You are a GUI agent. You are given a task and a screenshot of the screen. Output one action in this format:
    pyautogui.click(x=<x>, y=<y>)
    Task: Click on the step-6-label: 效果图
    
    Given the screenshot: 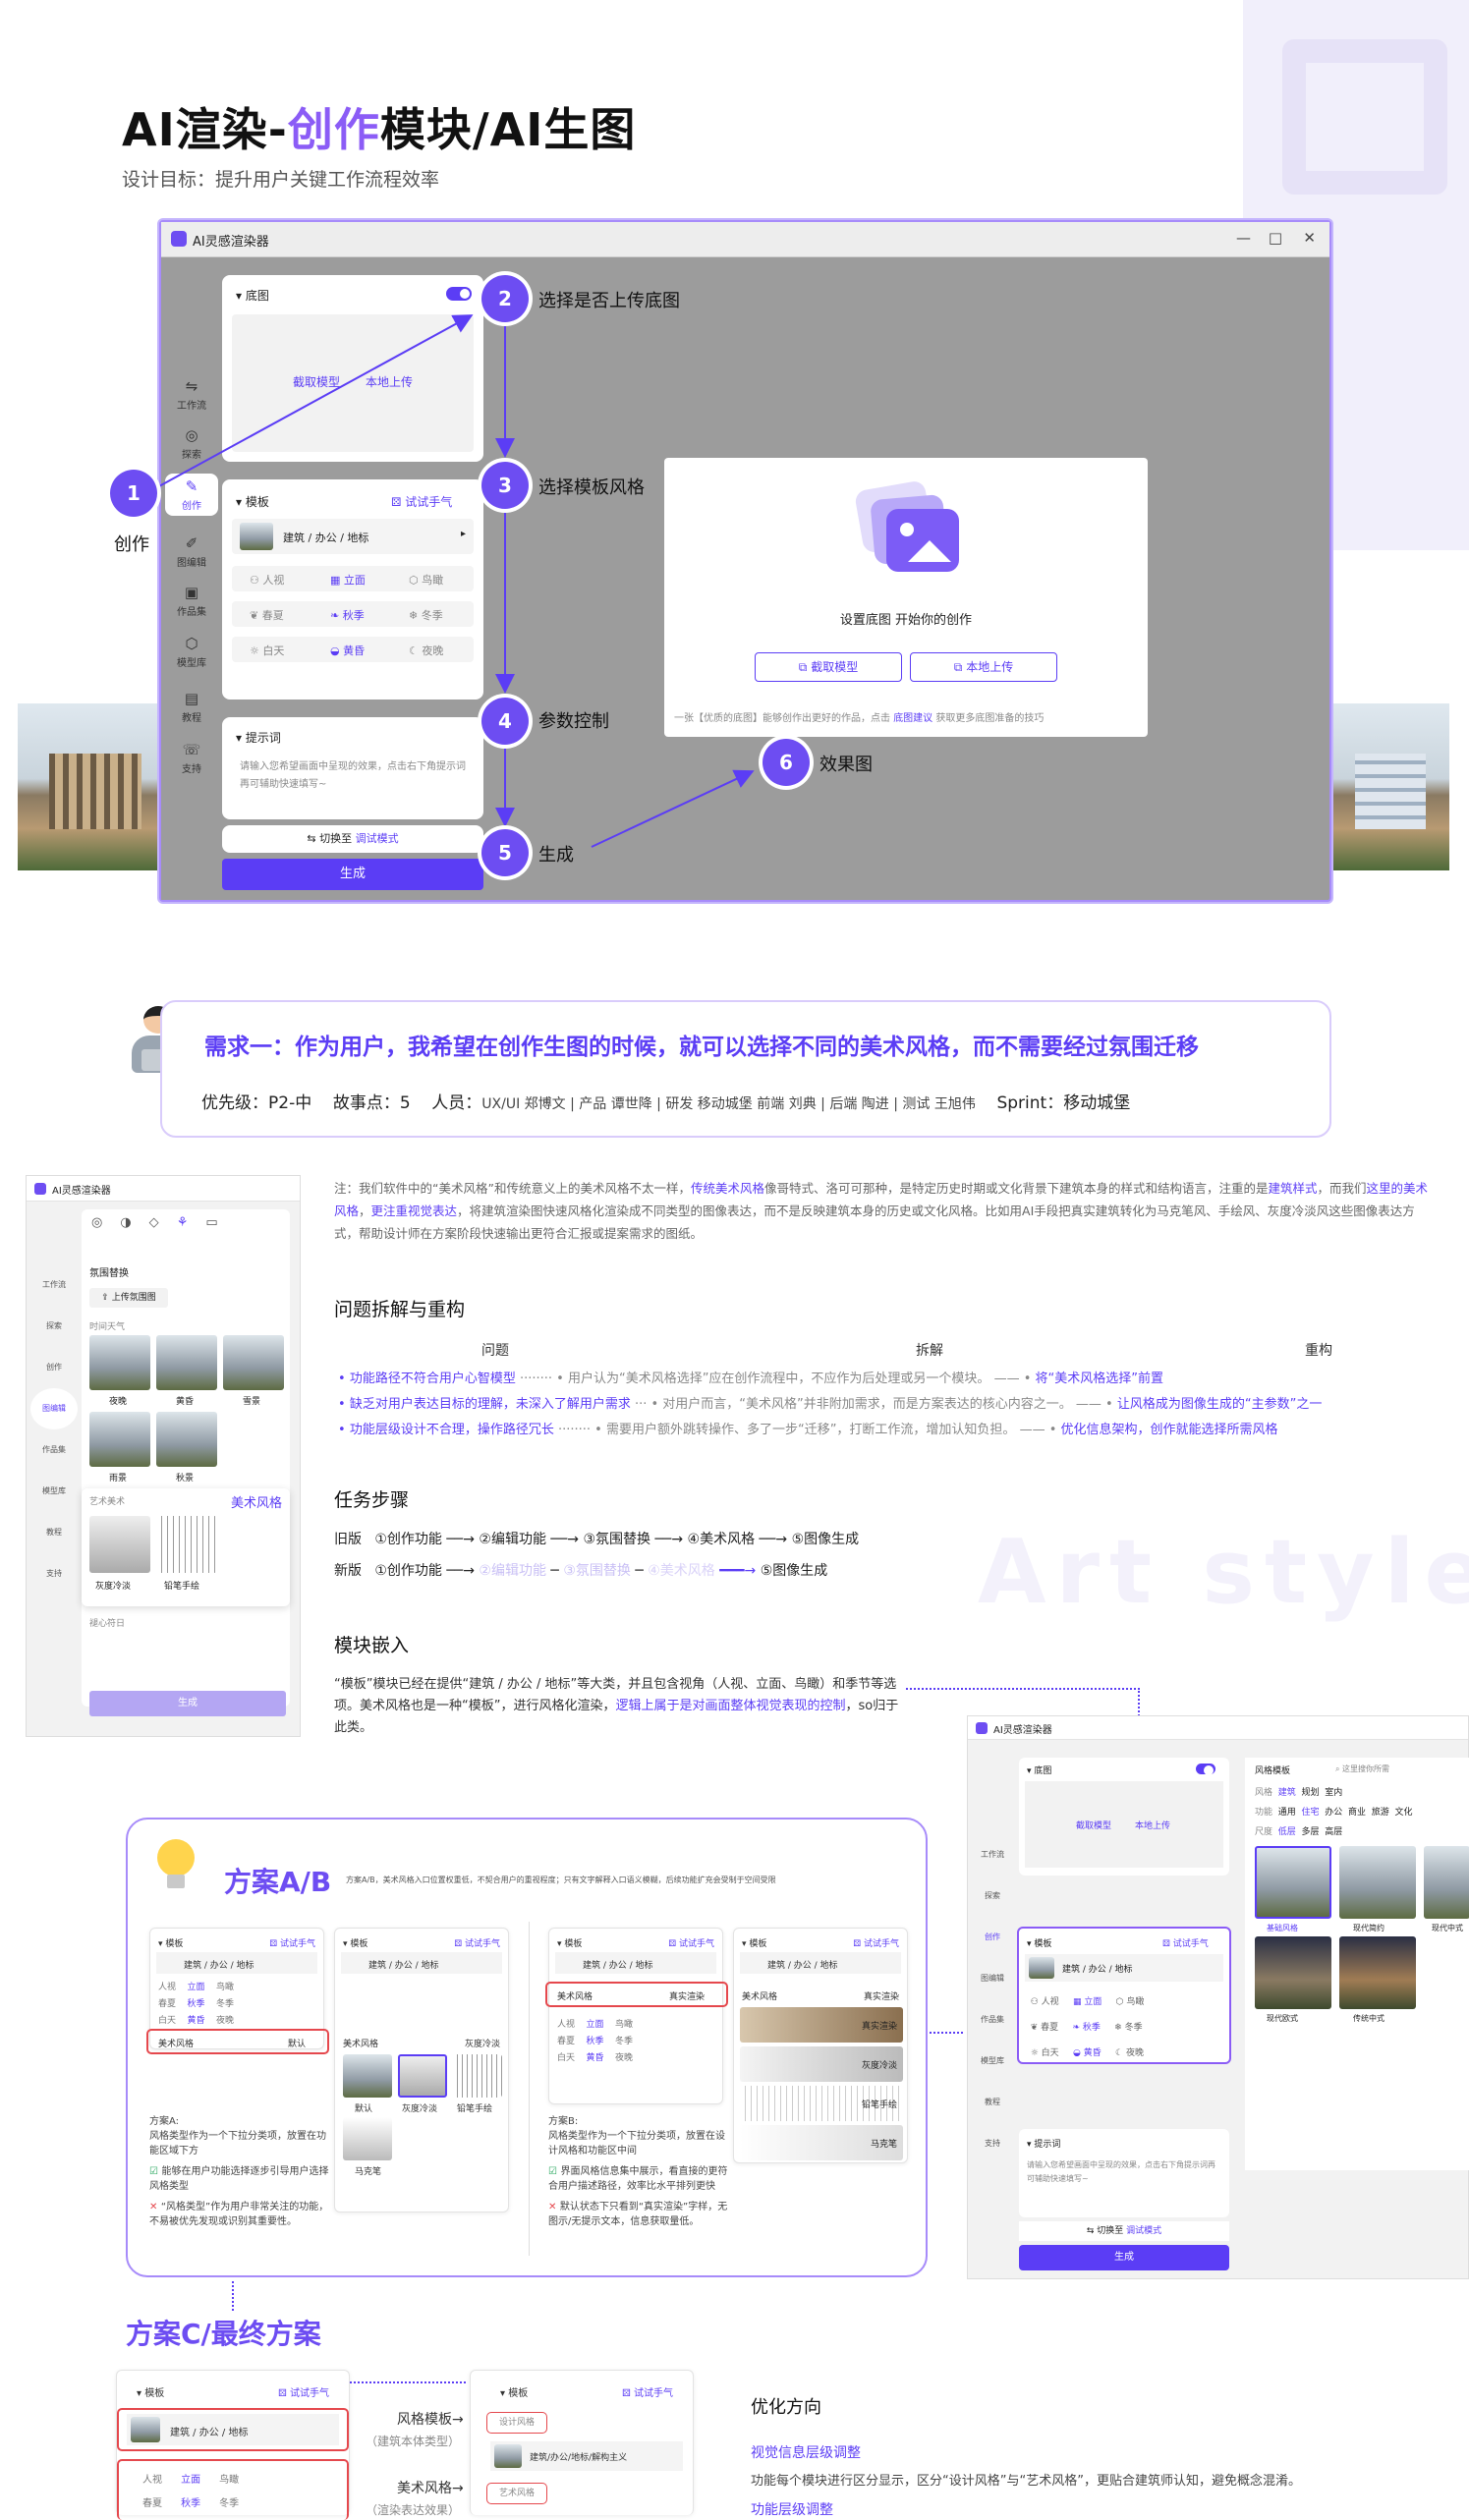 What is the action you would take?
    pyautogui.click(x=846, y=765)
    